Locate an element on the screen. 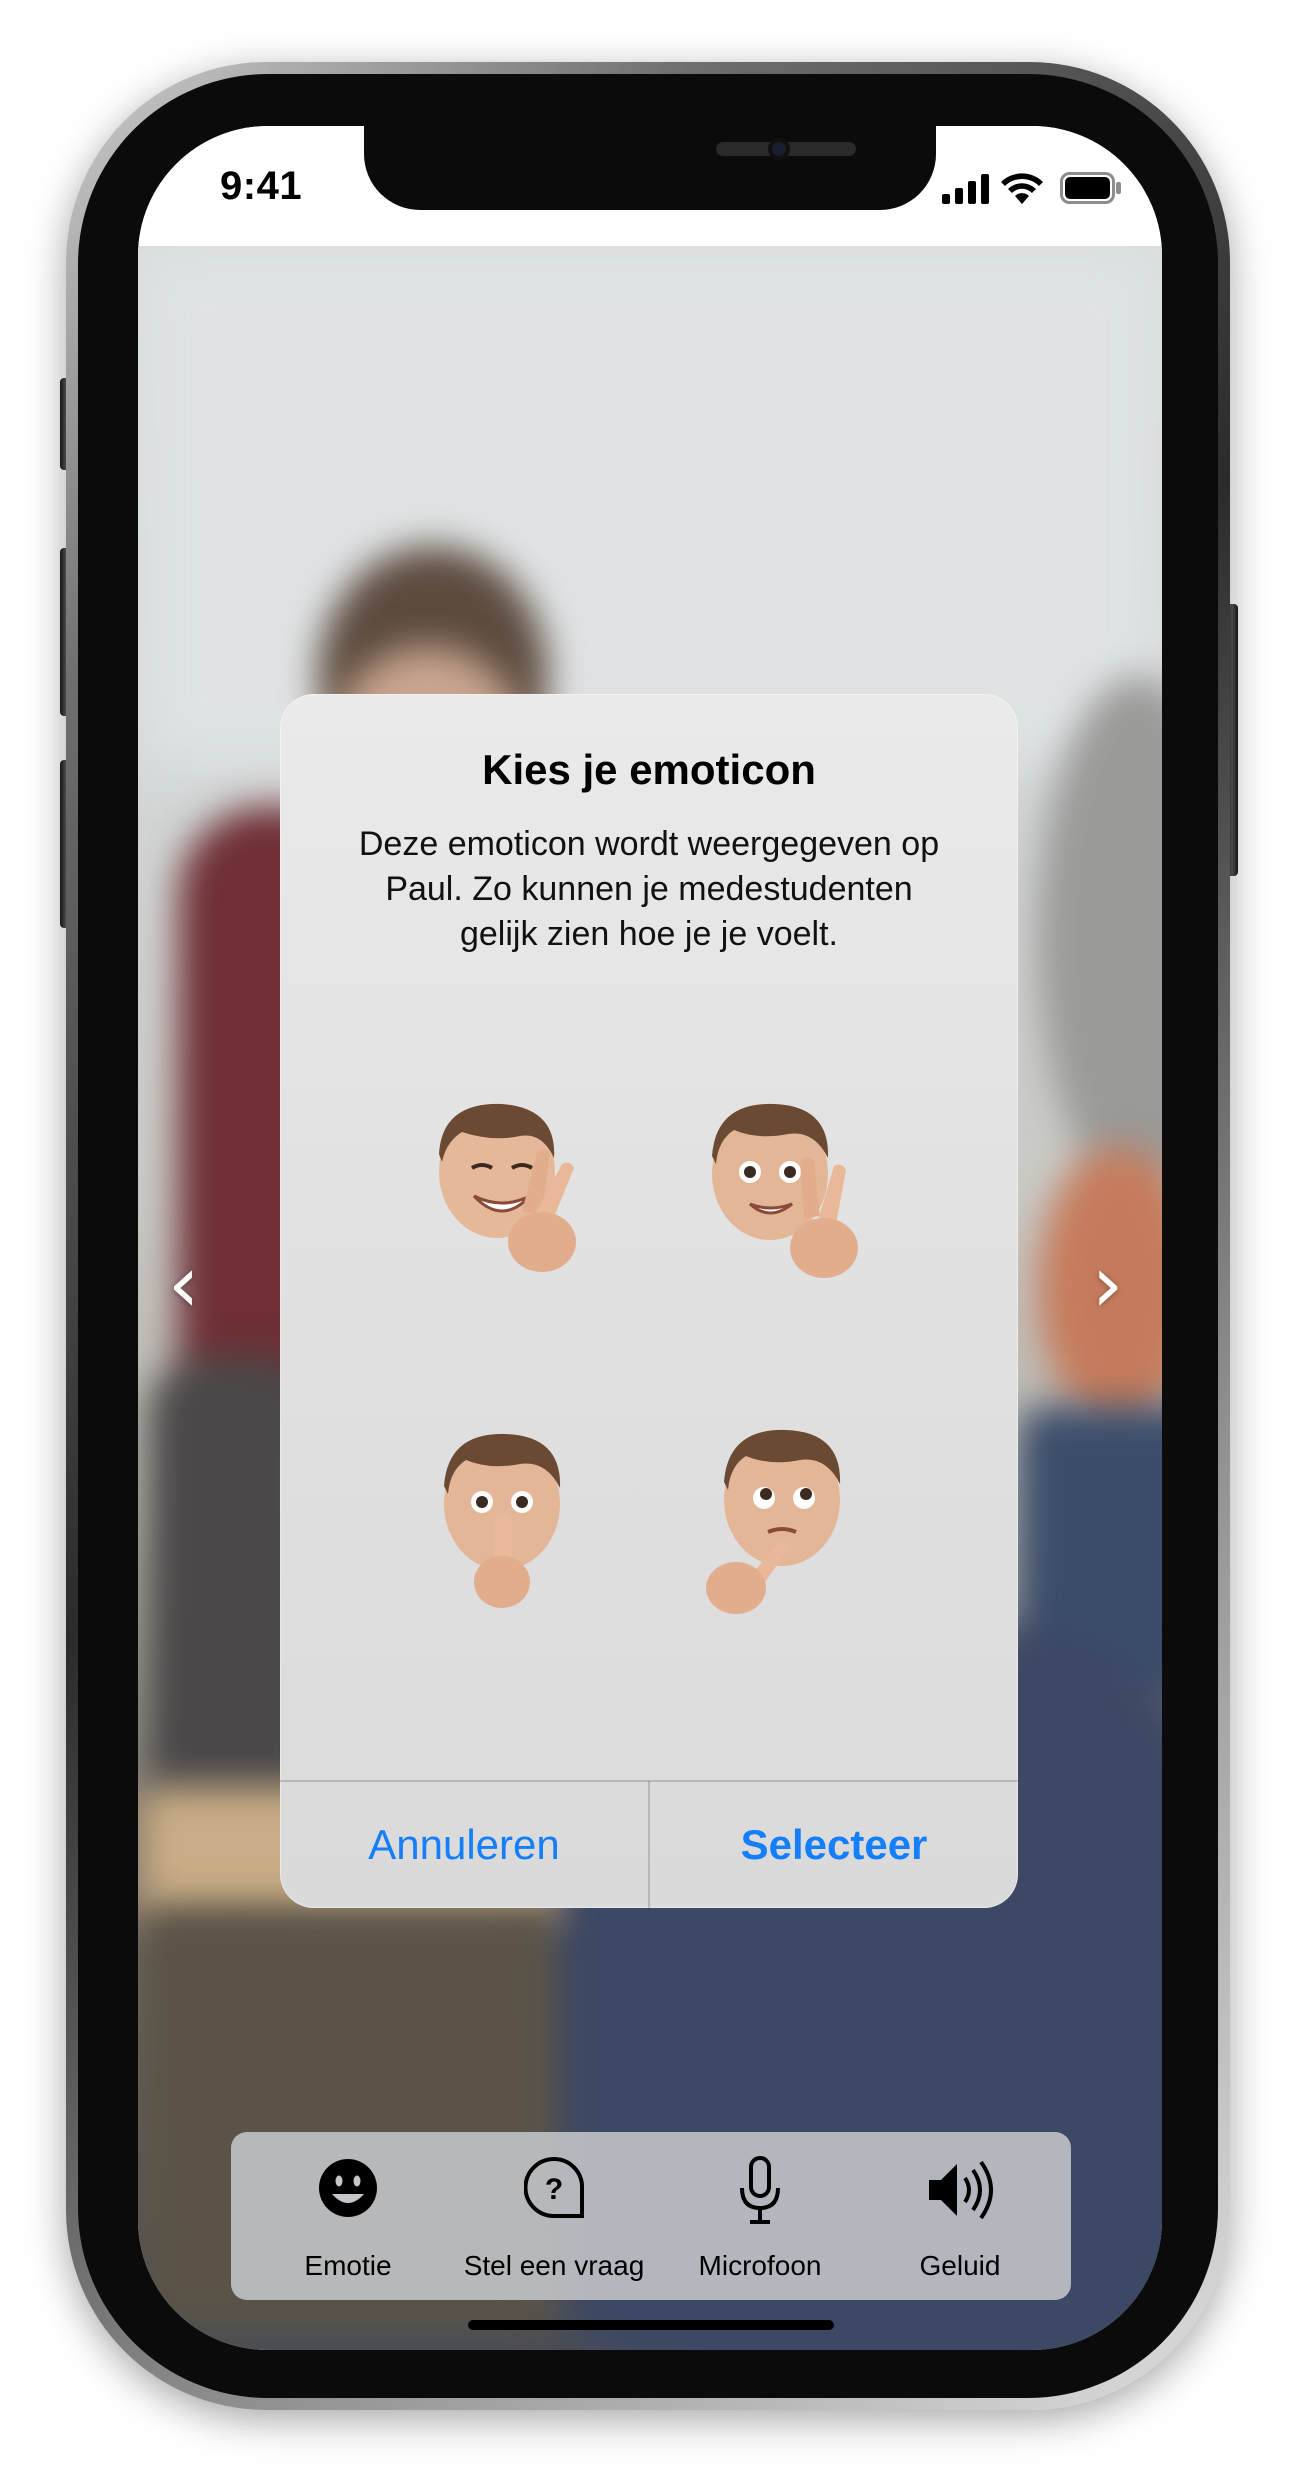 The width and height of the screenshot is (1299, 2480). home-indicator is located at coordinates (651, 2325).